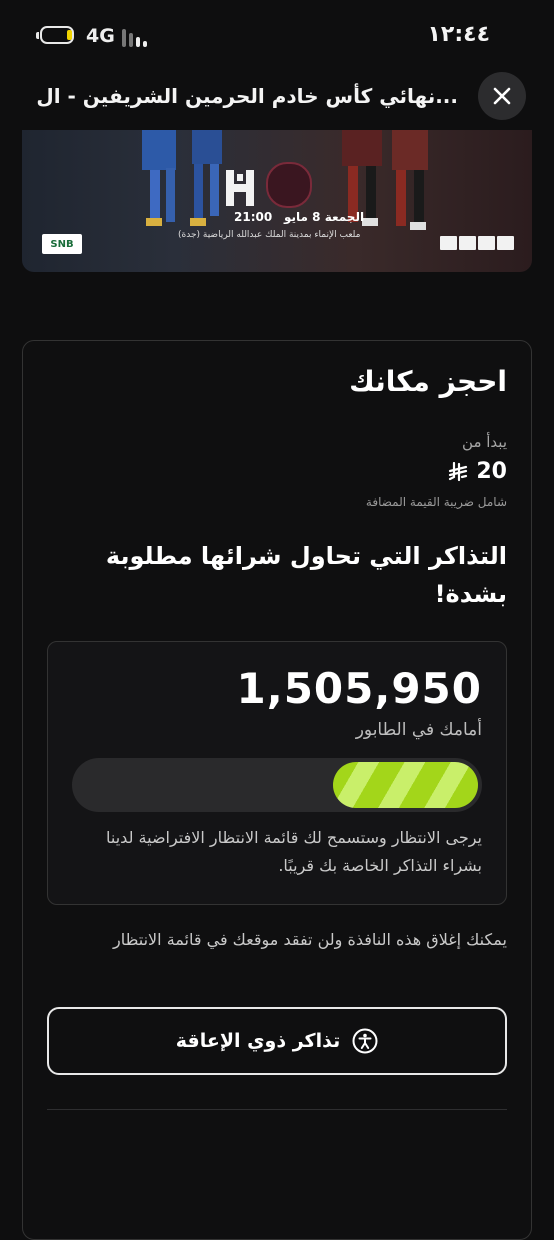 The height and width of the screenshot is (1240, 554). I want to click on close-button, so click(502, 96).